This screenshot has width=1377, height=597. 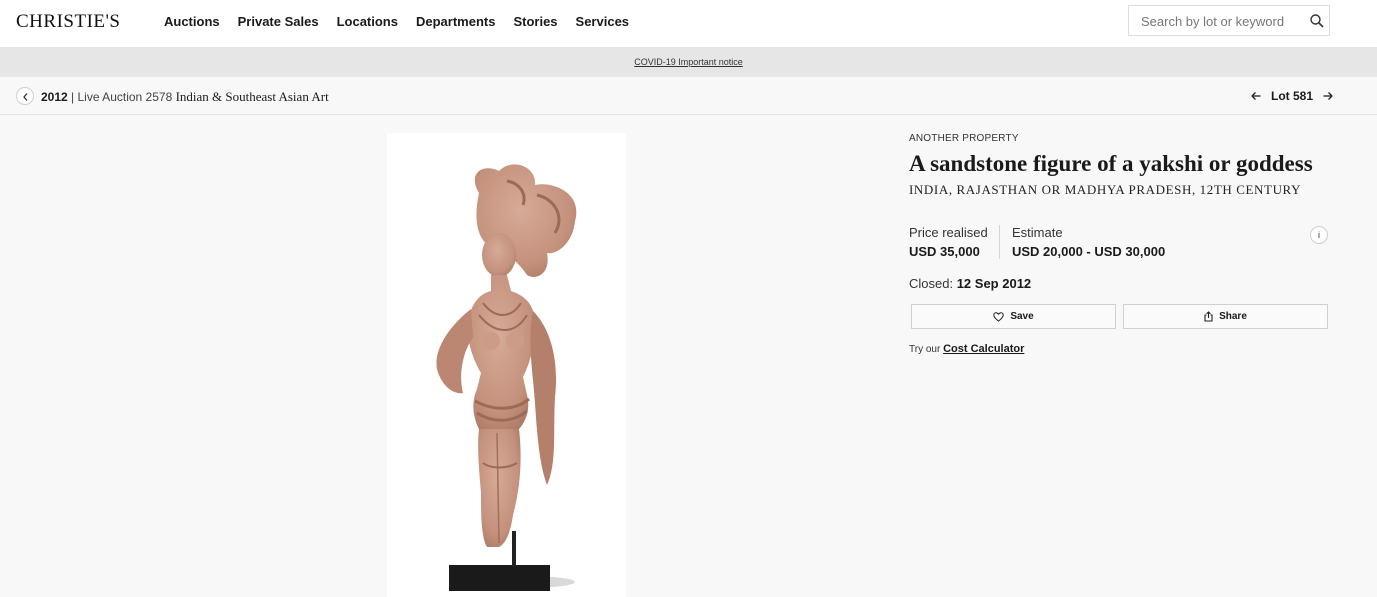 I want to click on provenance-label: ANOTHER PROPERTY, so click(x=964, y=138).